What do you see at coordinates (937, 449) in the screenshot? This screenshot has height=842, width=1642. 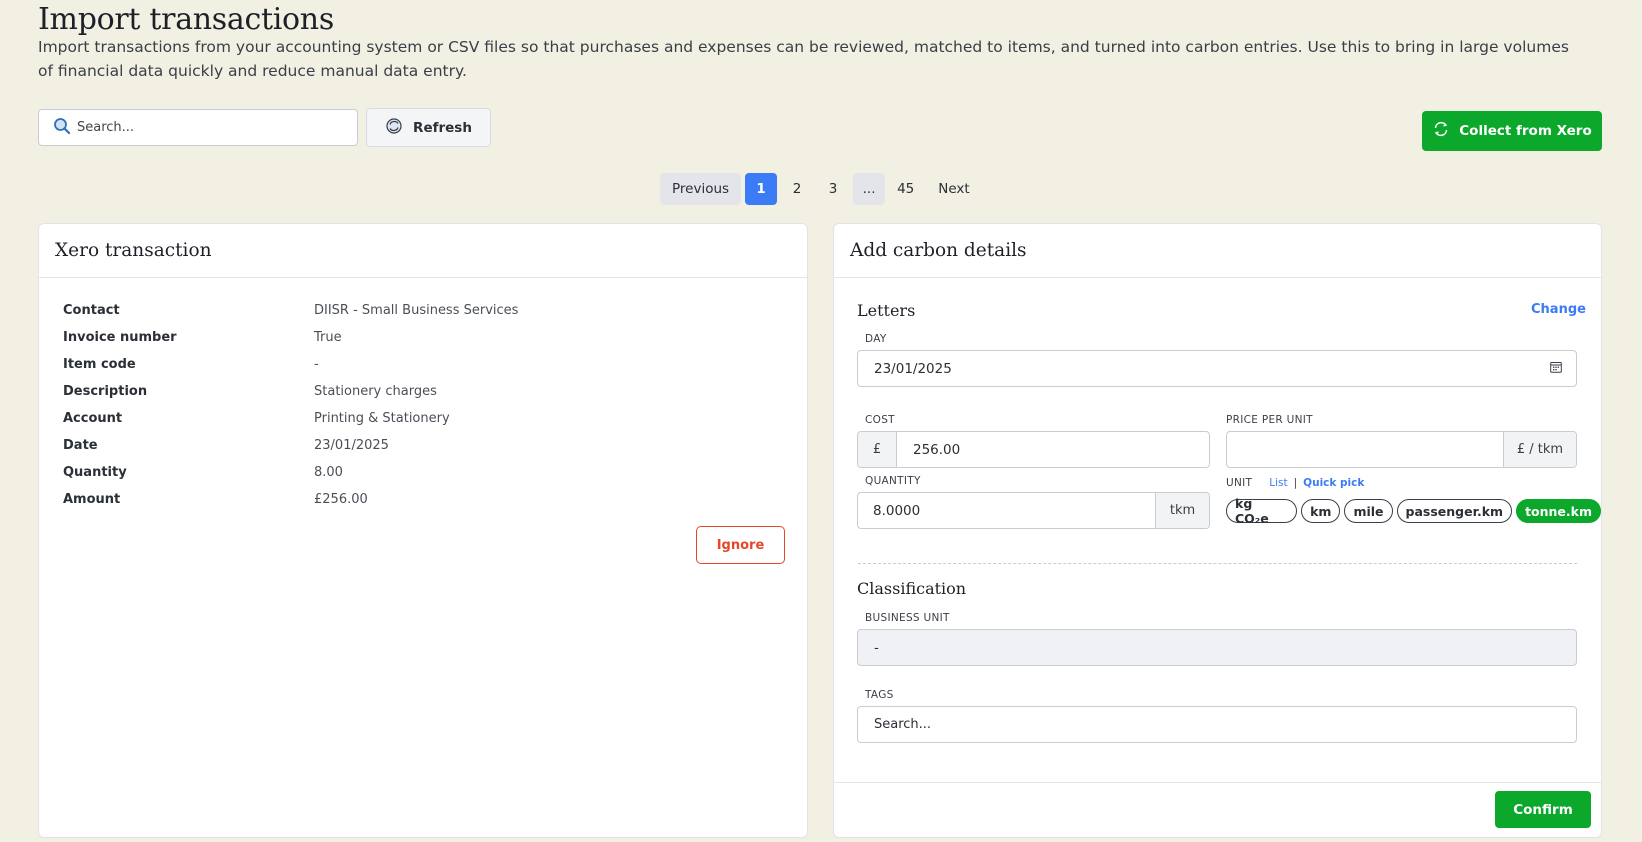 I see `cost-value: 256.00` at bounding box center [937, 449].